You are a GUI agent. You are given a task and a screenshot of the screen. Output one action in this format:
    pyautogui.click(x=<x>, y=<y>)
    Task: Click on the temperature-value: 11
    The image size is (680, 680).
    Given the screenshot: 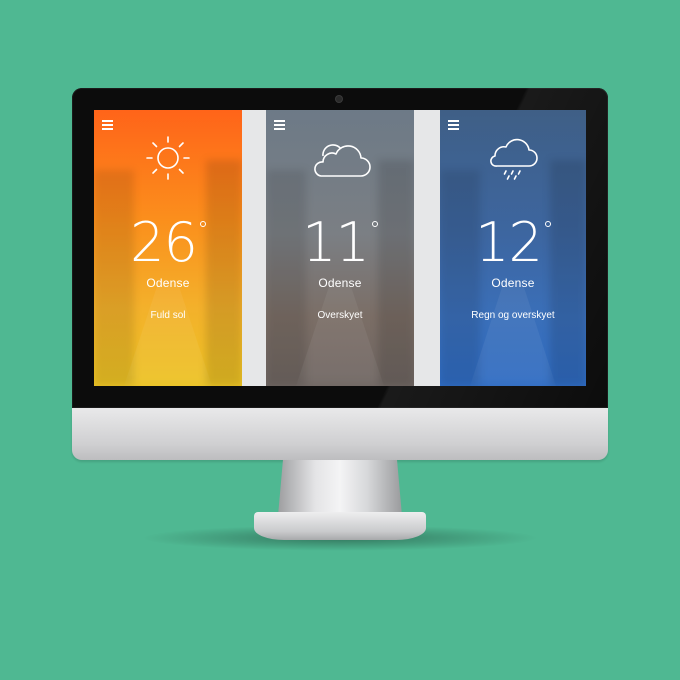 What is the action you would take?
    pyautogui.click(x=336, y=242)
    